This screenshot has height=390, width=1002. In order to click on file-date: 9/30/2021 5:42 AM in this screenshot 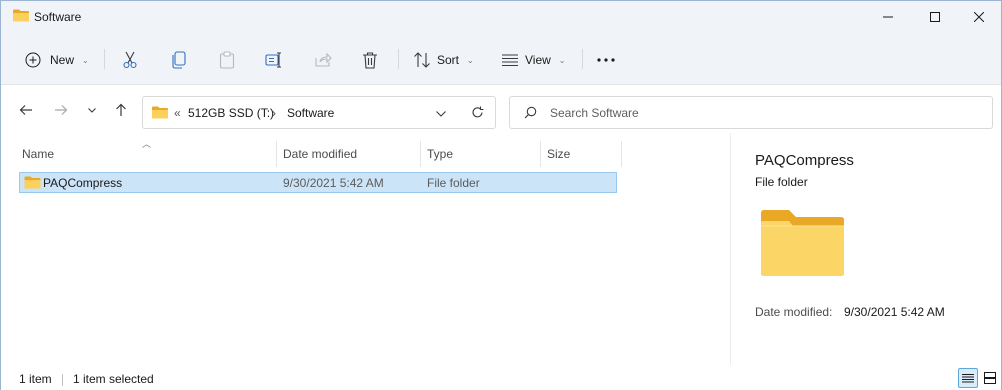, I will do `click(333, 183)`.